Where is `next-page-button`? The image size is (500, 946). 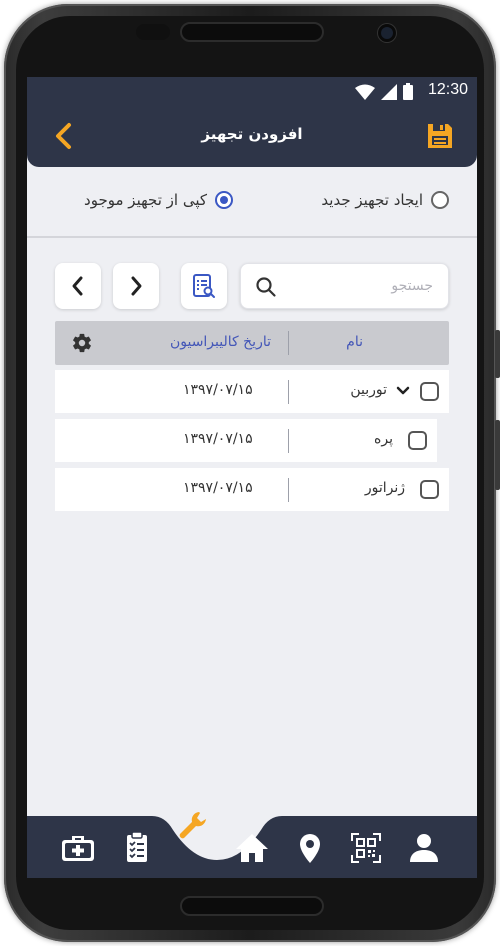 next-page-button is located at coordinates (136, 286).